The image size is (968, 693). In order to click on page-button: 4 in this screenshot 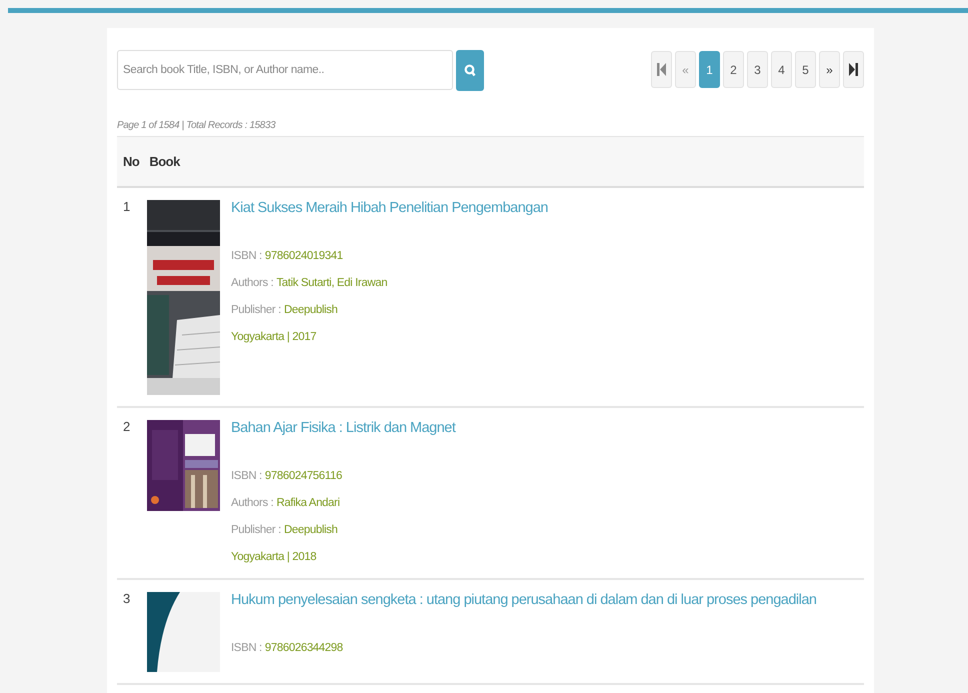, I will do `click(781, 69)`.